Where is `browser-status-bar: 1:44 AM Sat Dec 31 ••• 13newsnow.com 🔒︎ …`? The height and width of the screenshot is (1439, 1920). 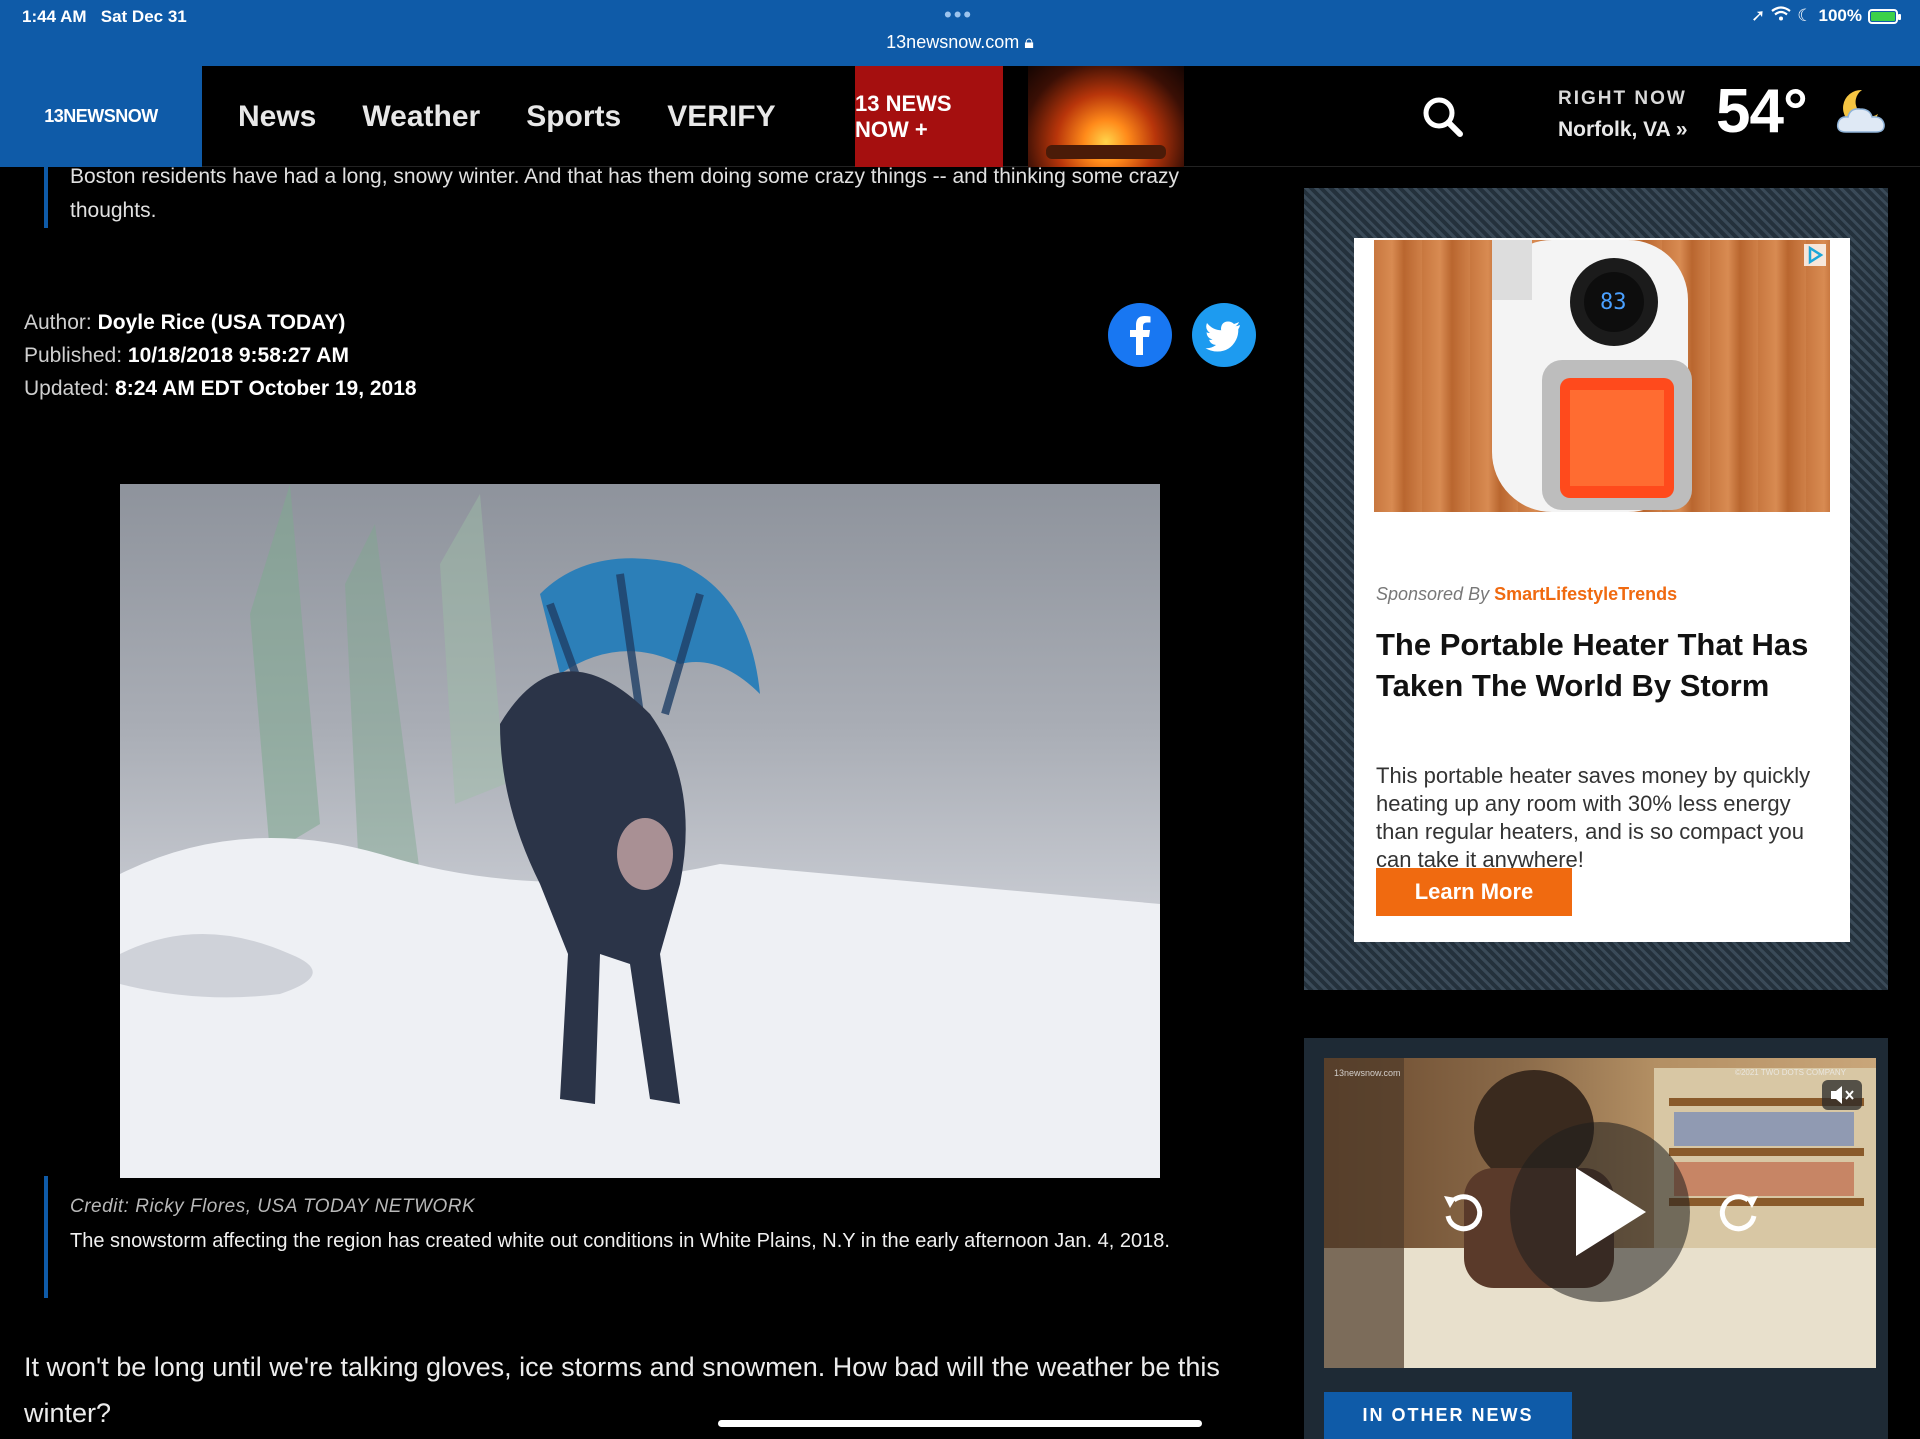
browser-status-bar: 1:44 AM Sat Dec 31 ••• 13newsnow.com 🔒︎ … is located at coordinates (960, 33).